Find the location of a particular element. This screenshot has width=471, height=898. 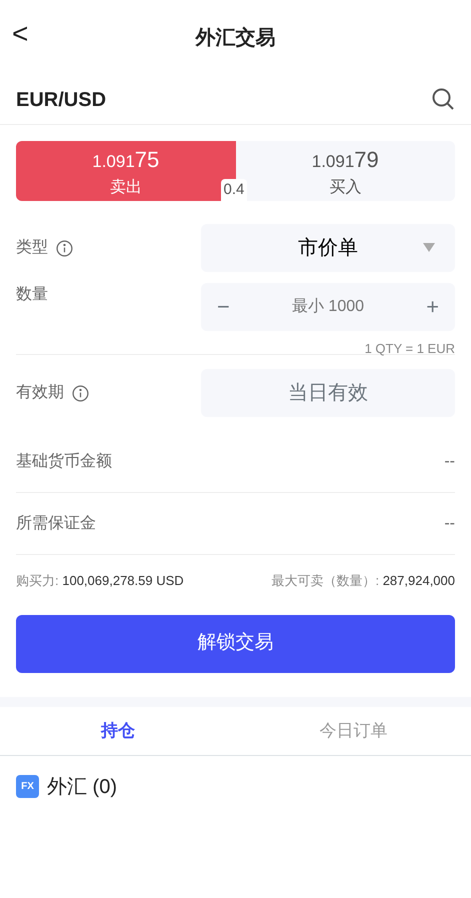

order-type-select: 市价单 is located at coordinates (328, 248).